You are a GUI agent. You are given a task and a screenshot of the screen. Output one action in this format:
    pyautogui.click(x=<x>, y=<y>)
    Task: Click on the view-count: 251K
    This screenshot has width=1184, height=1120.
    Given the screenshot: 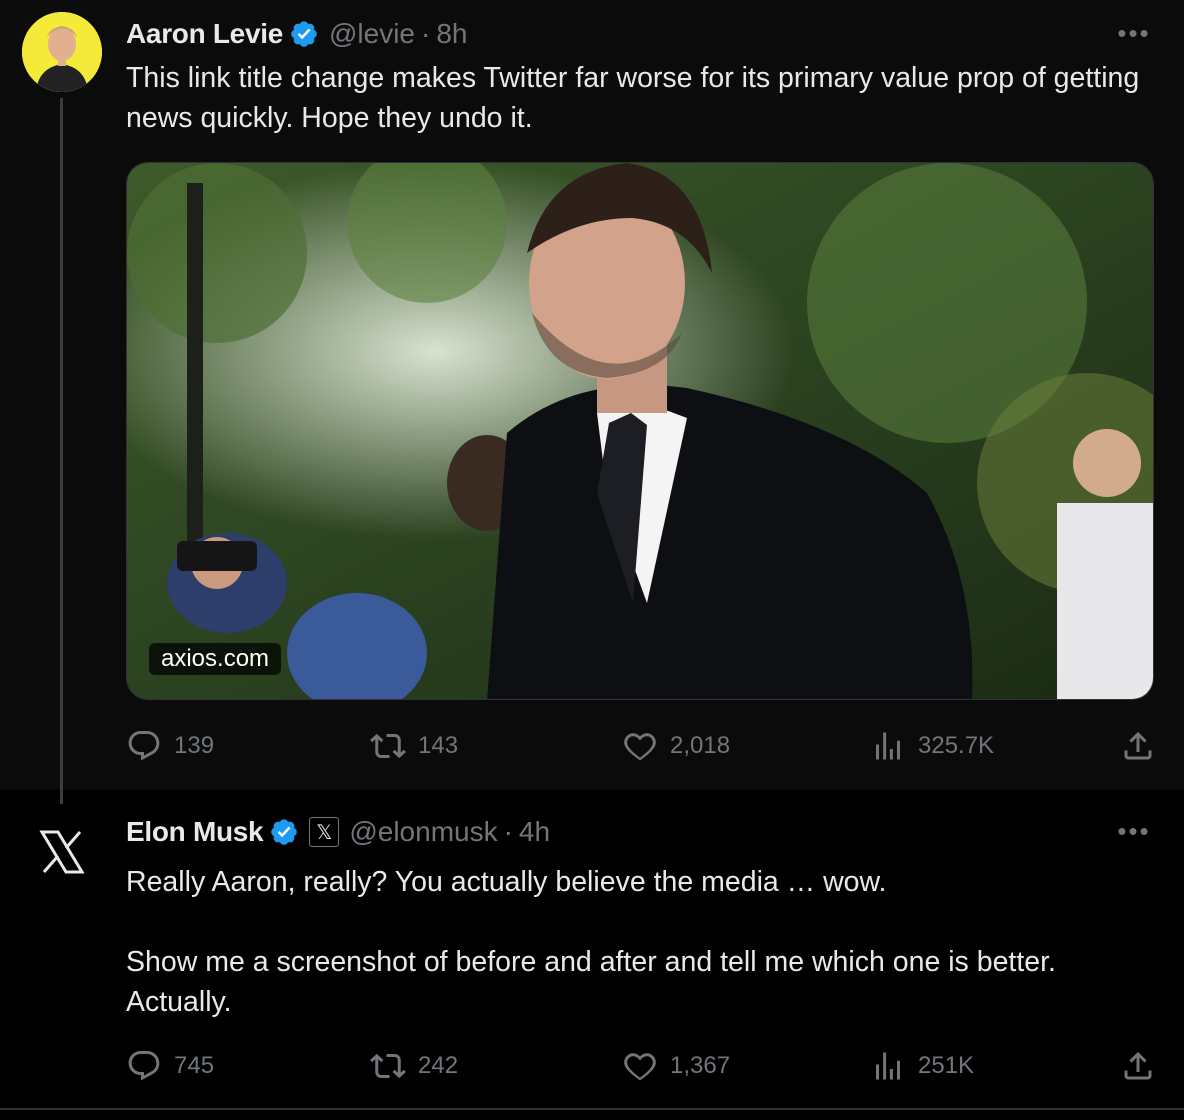 What is the action you would take?
    pyautogui.click(x=946, y=1065)
    